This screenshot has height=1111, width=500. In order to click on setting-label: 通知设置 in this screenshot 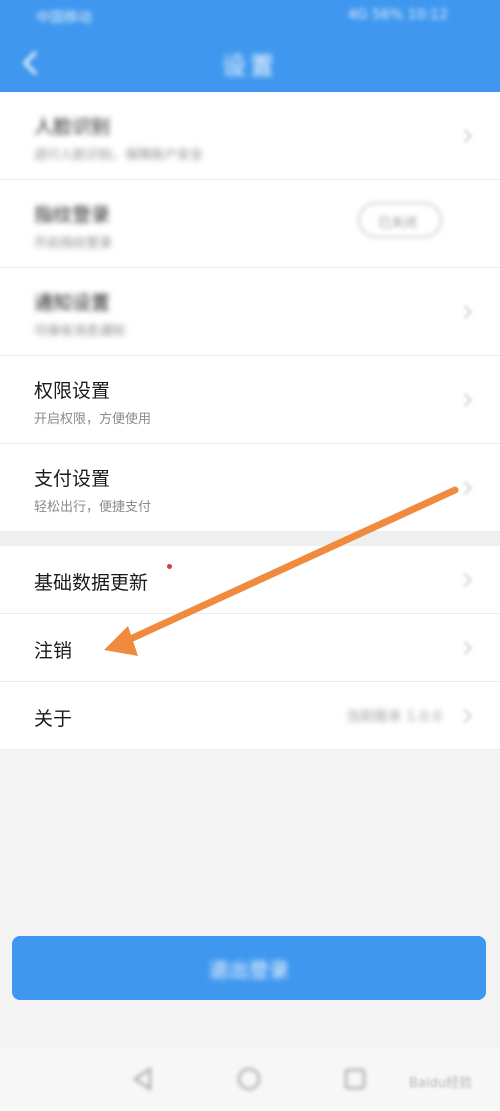, I will do `click(72, 303)`.